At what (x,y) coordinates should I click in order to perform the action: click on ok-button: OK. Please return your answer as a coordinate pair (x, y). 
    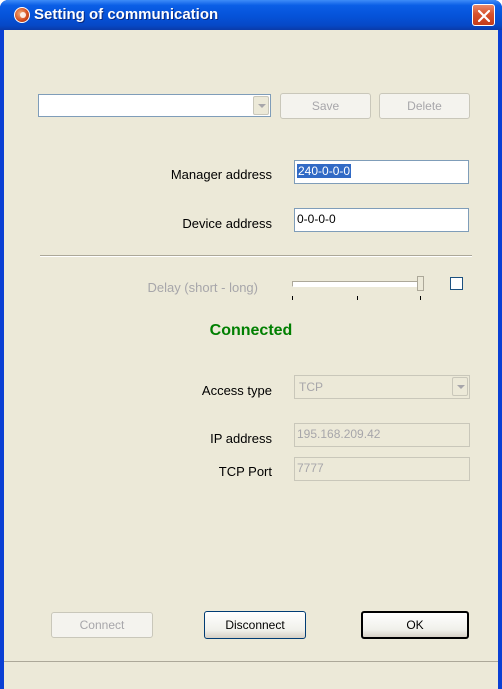
    Looking at the image, I should click on (415, 625).